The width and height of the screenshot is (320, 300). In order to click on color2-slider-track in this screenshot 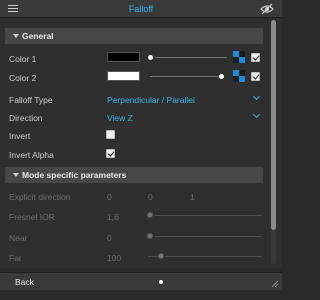, I will do `click(185, 76)`.